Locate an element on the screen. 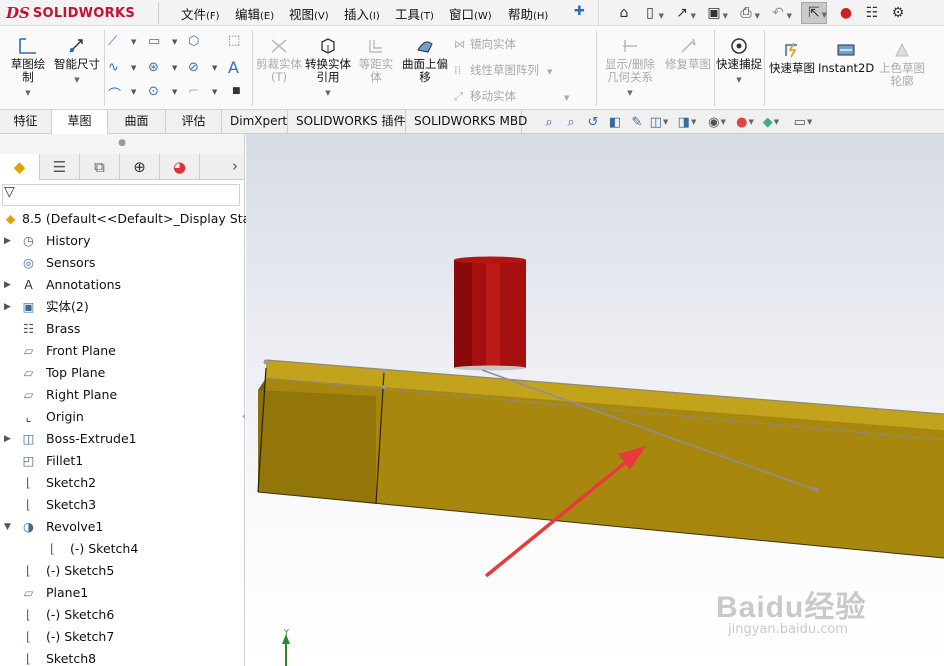  feature-tree-item: ▱ Top Plane is located at coordinates (122, 373).